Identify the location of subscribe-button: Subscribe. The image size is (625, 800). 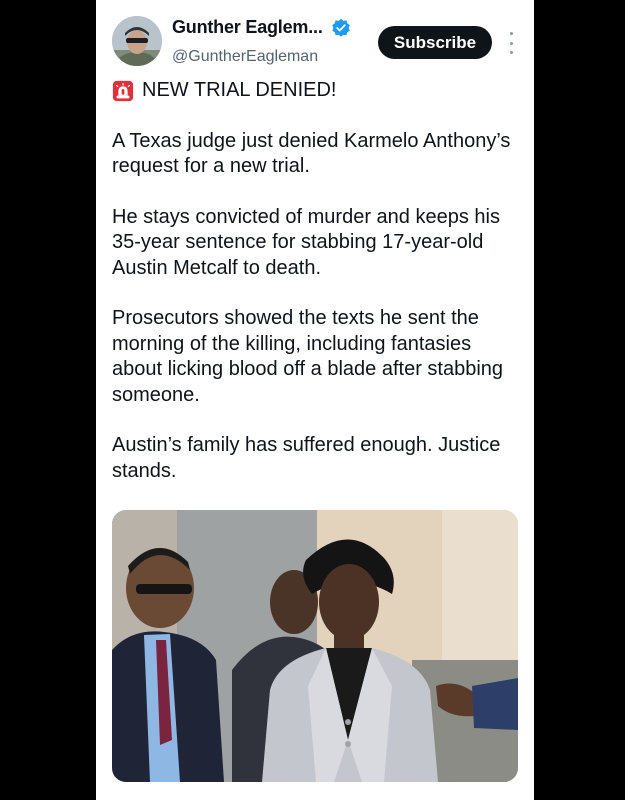
(435, 42).